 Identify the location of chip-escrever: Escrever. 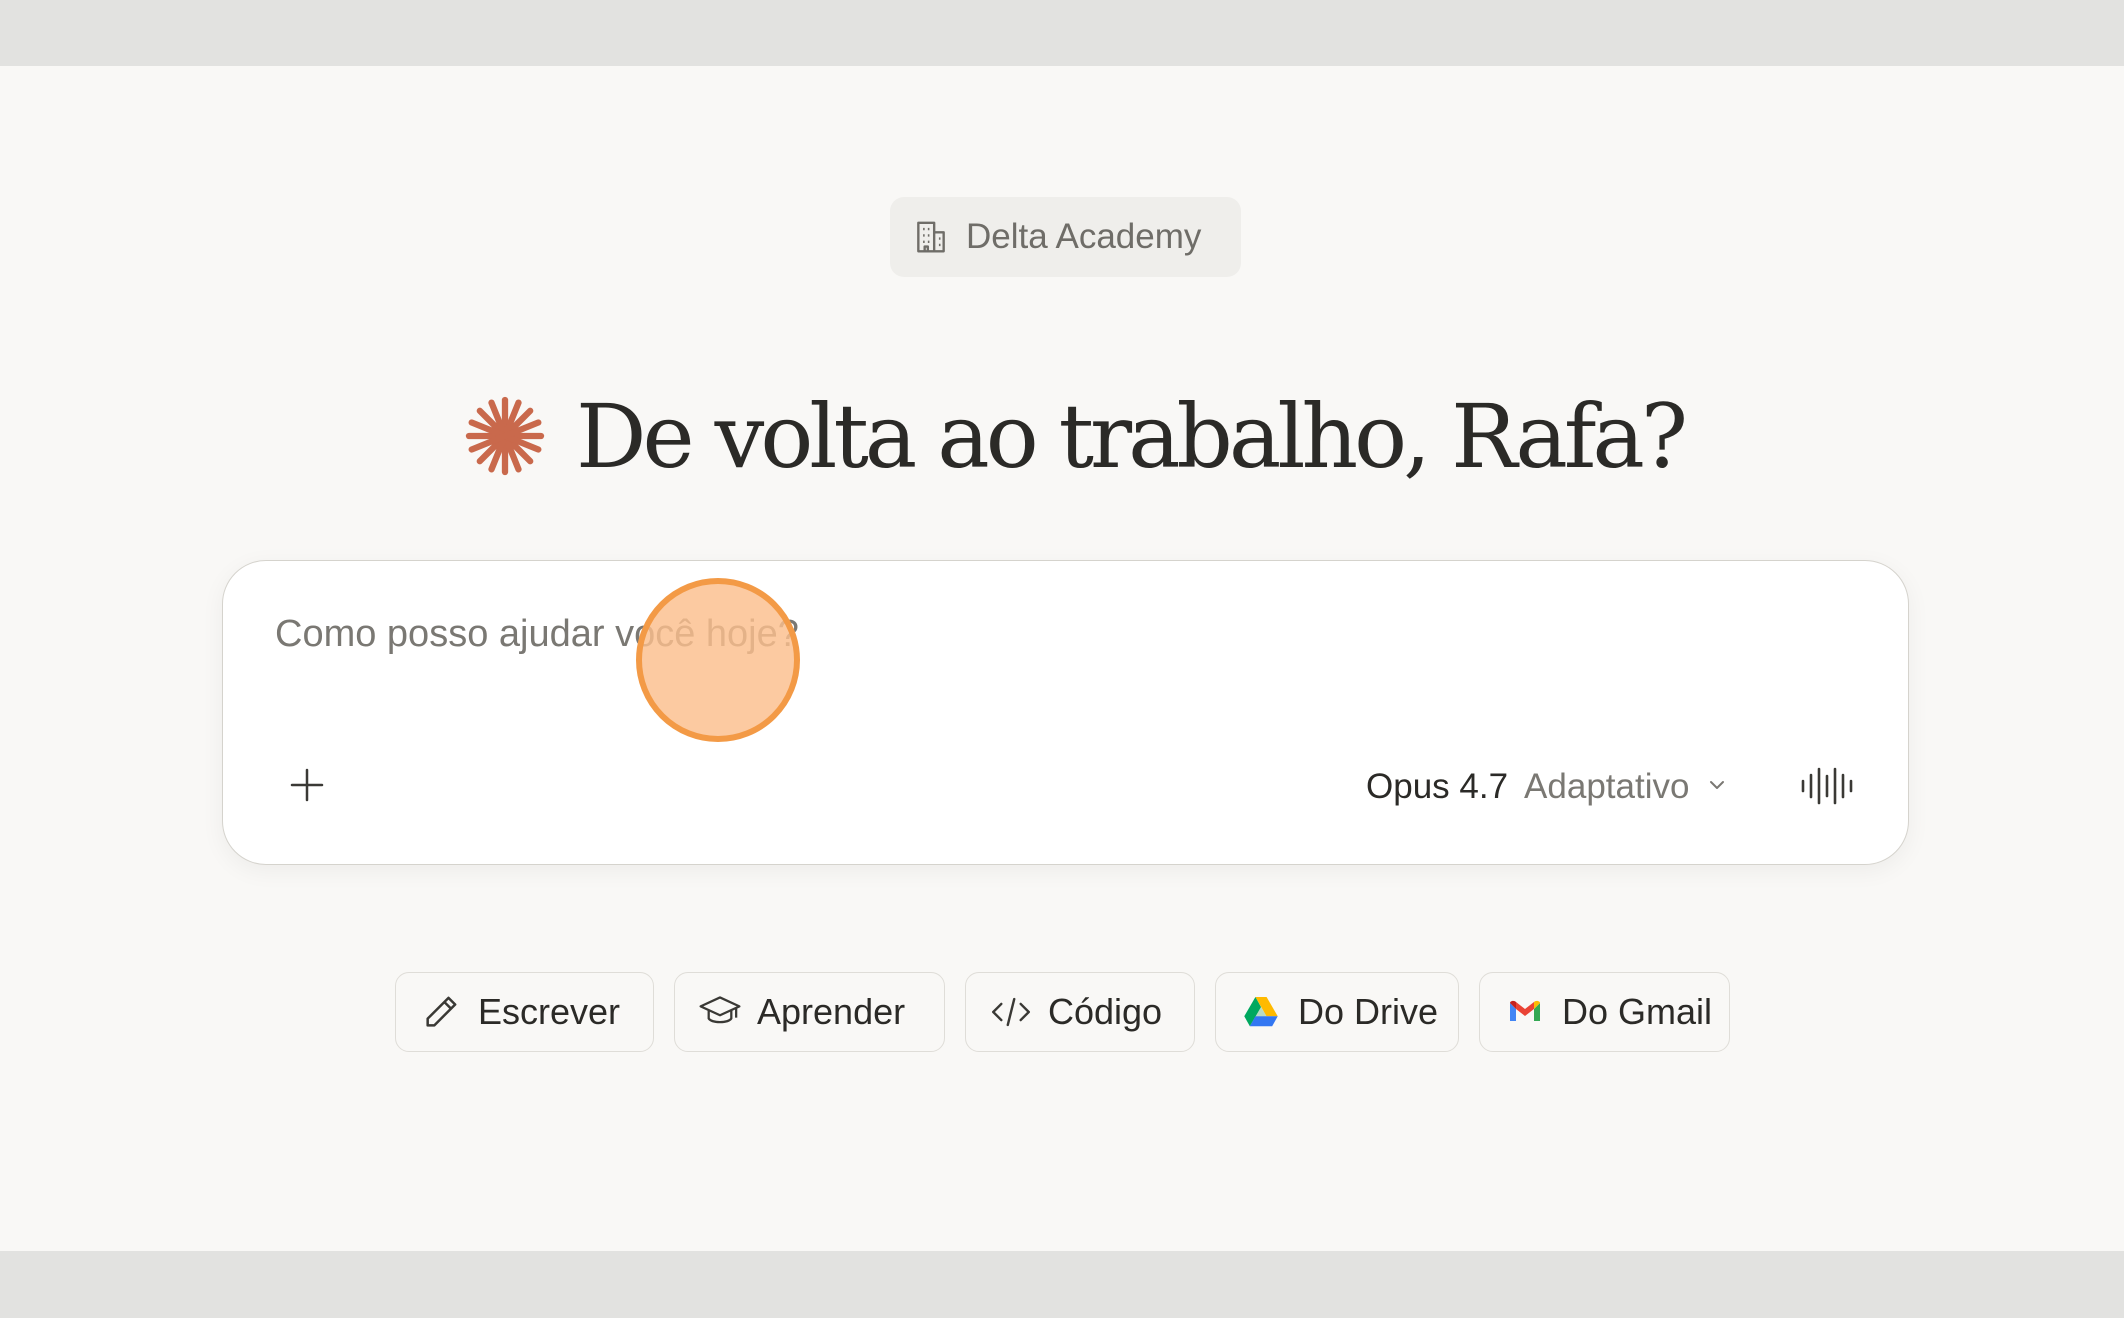
(524, 1012).